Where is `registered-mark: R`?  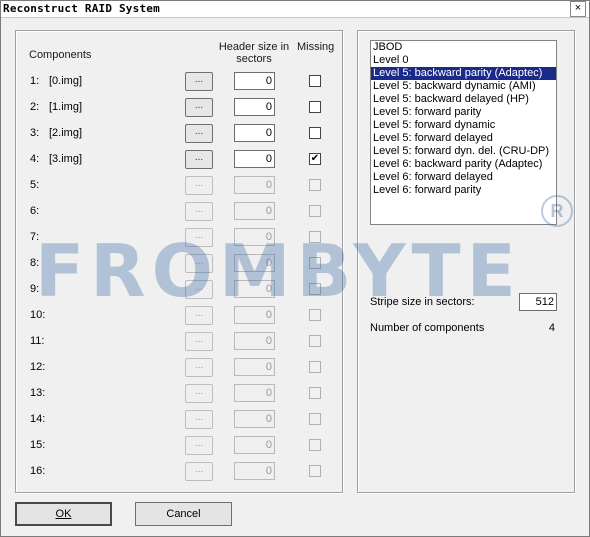 registered-mark: R is located at coordinates (557, 211).